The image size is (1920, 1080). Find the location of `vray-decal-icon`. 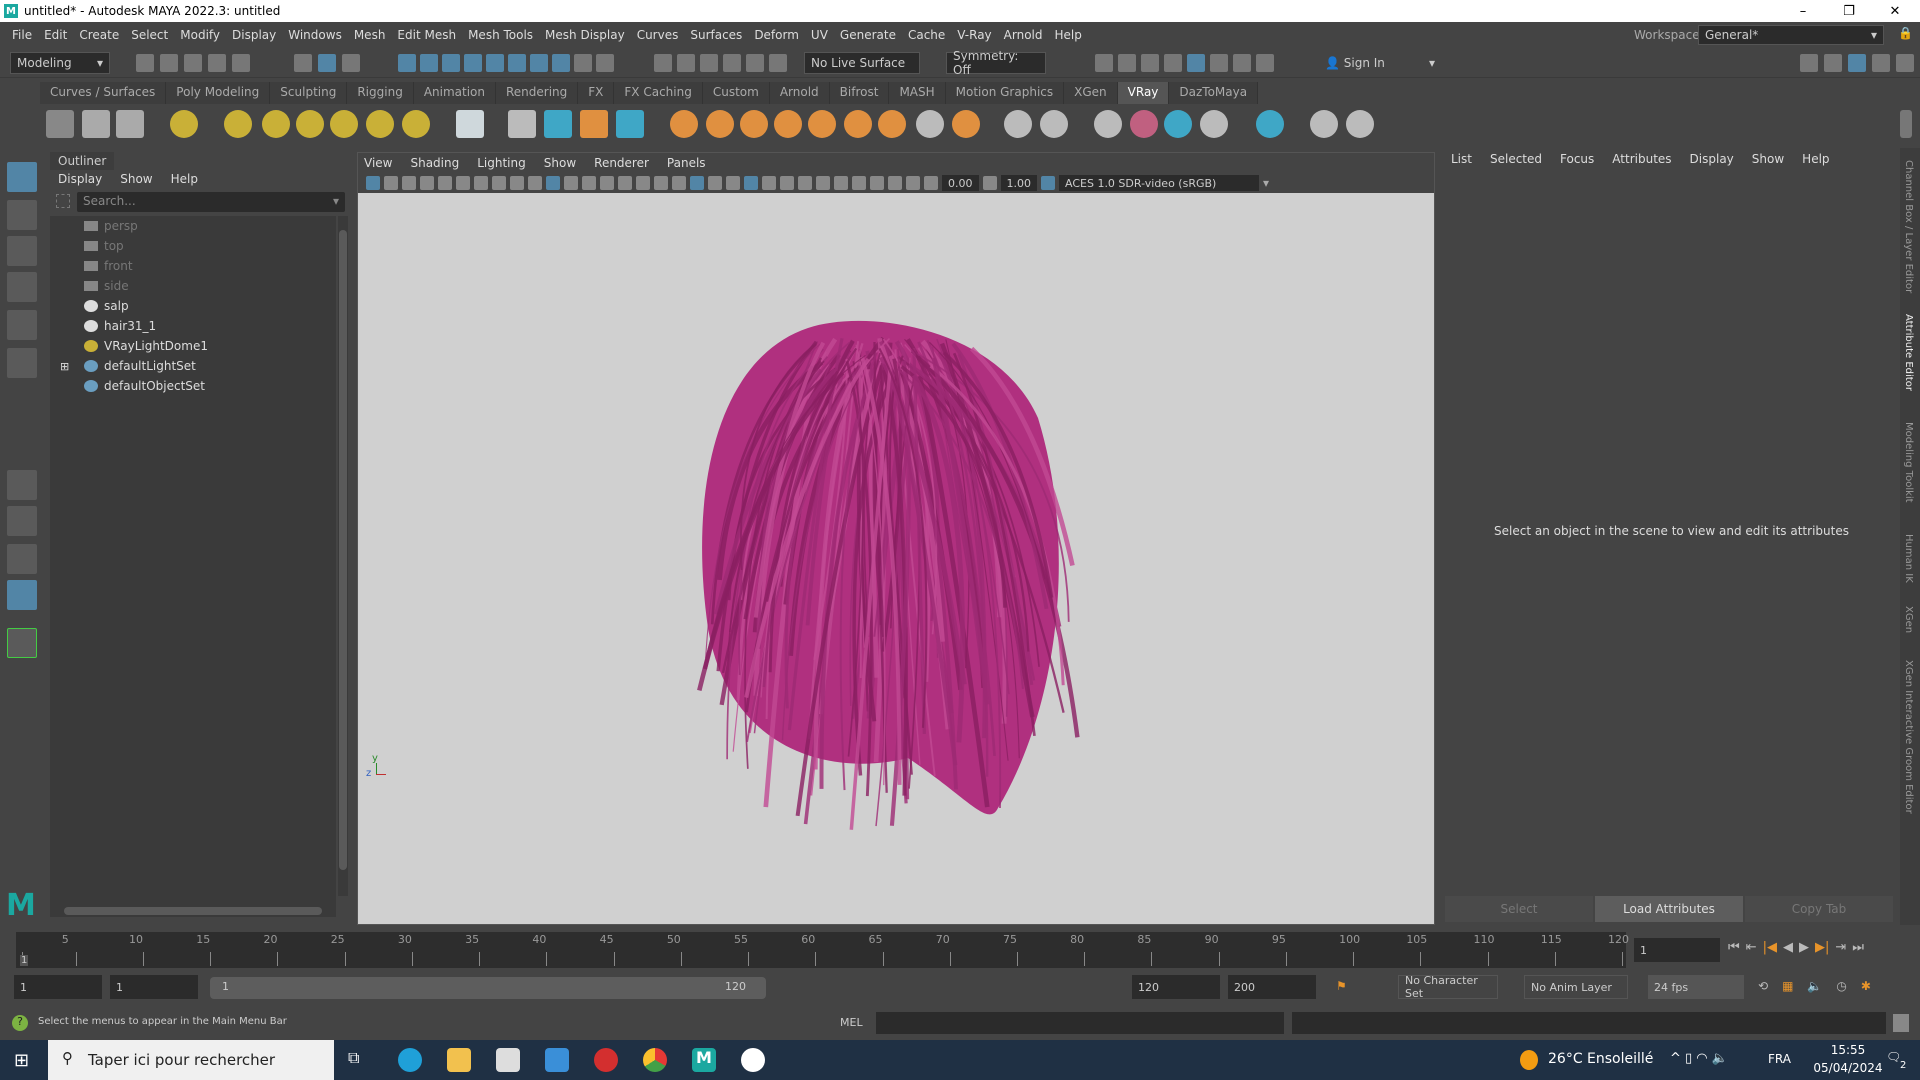

vray-decal-icon is located at coordinates (788, 124).